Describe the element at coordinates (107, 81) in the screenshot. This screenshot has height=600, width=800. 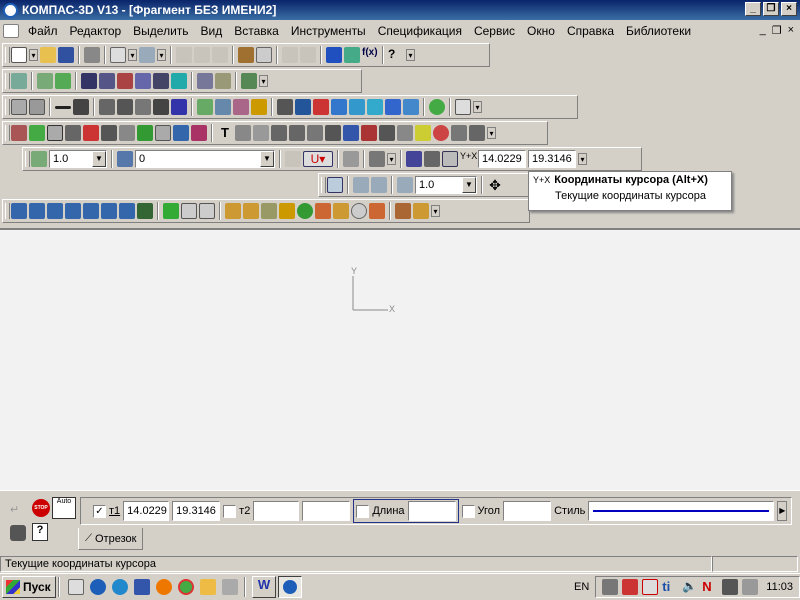
I see `rectangle-icon` at that location.